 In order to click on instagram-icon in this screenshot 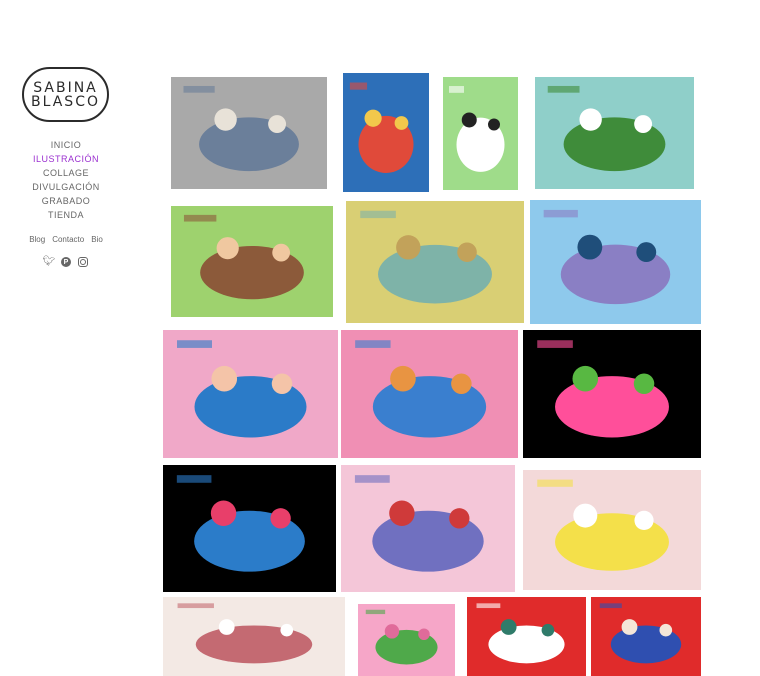, I will do `click(83, 262)`.